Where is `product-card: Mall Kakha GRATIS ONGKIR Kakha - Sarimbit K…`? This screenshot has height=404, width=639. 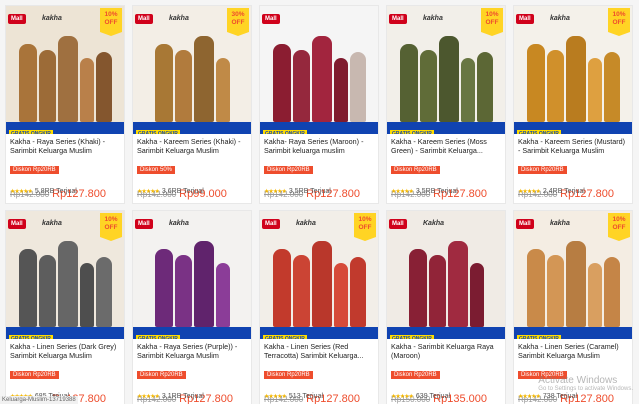 product-card: Mall Kakha GRATIS ONGKIR Kakha - Sarimbit K… is located at coordinates (446, 307).